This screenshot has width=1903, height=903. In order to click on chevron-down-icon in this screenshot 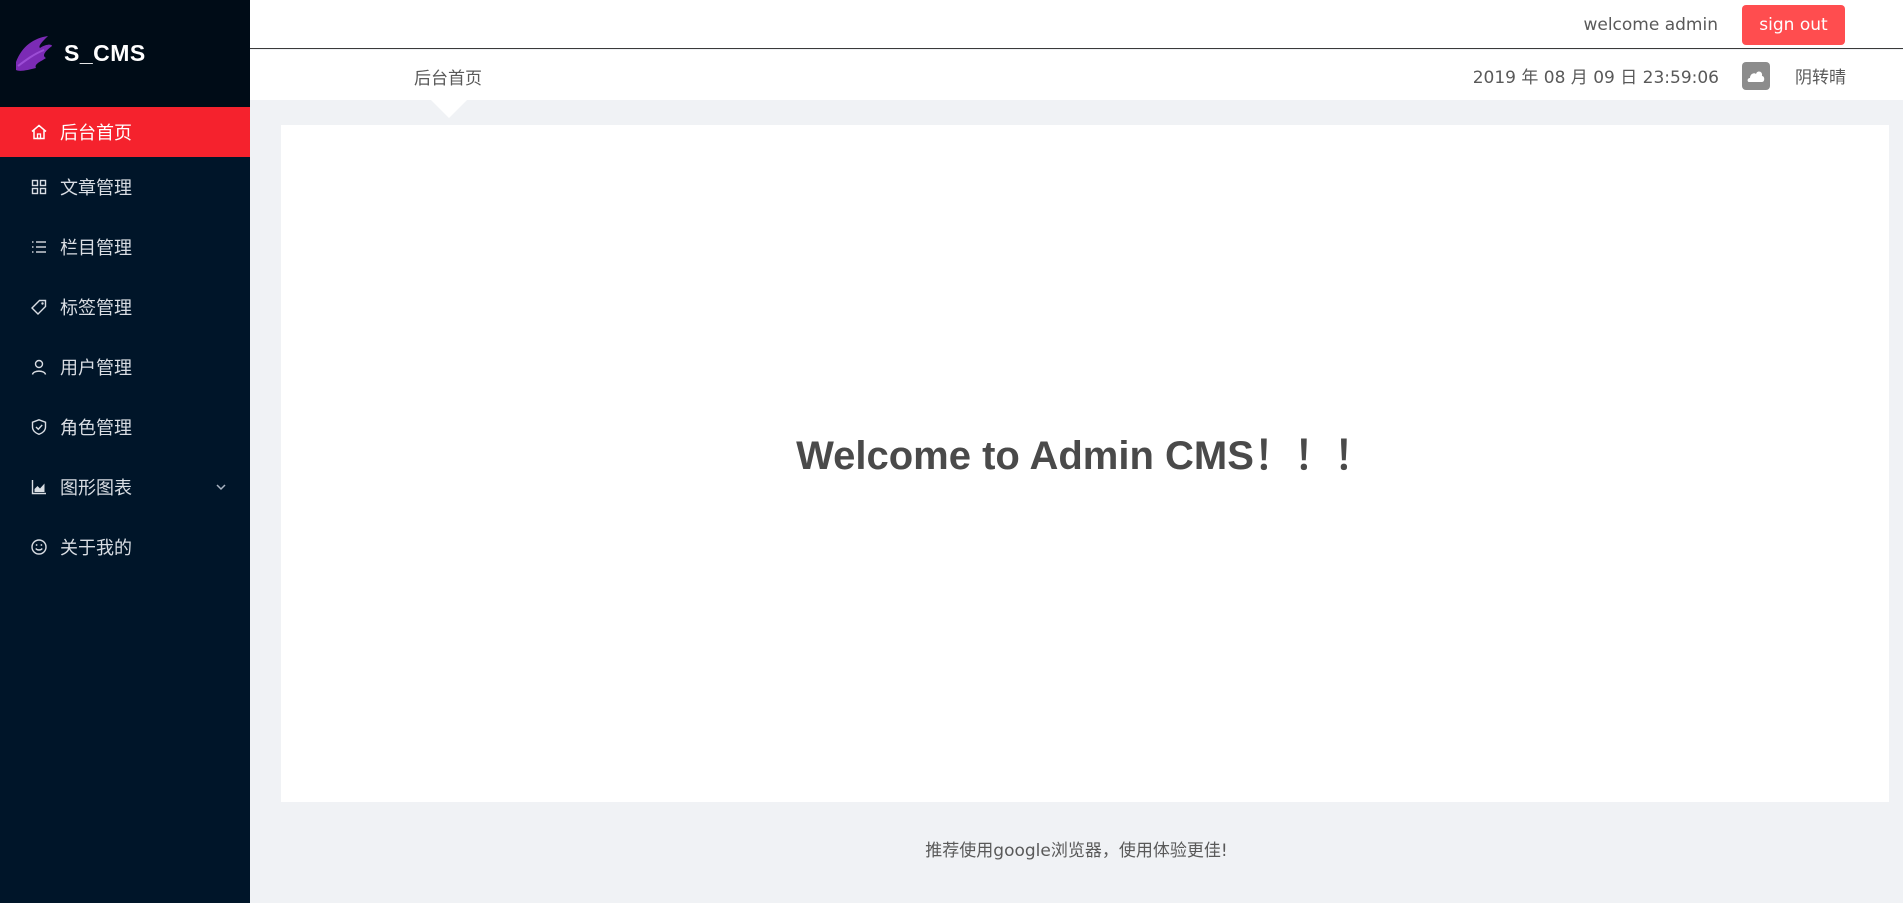, I will do `click(221, 487)`.